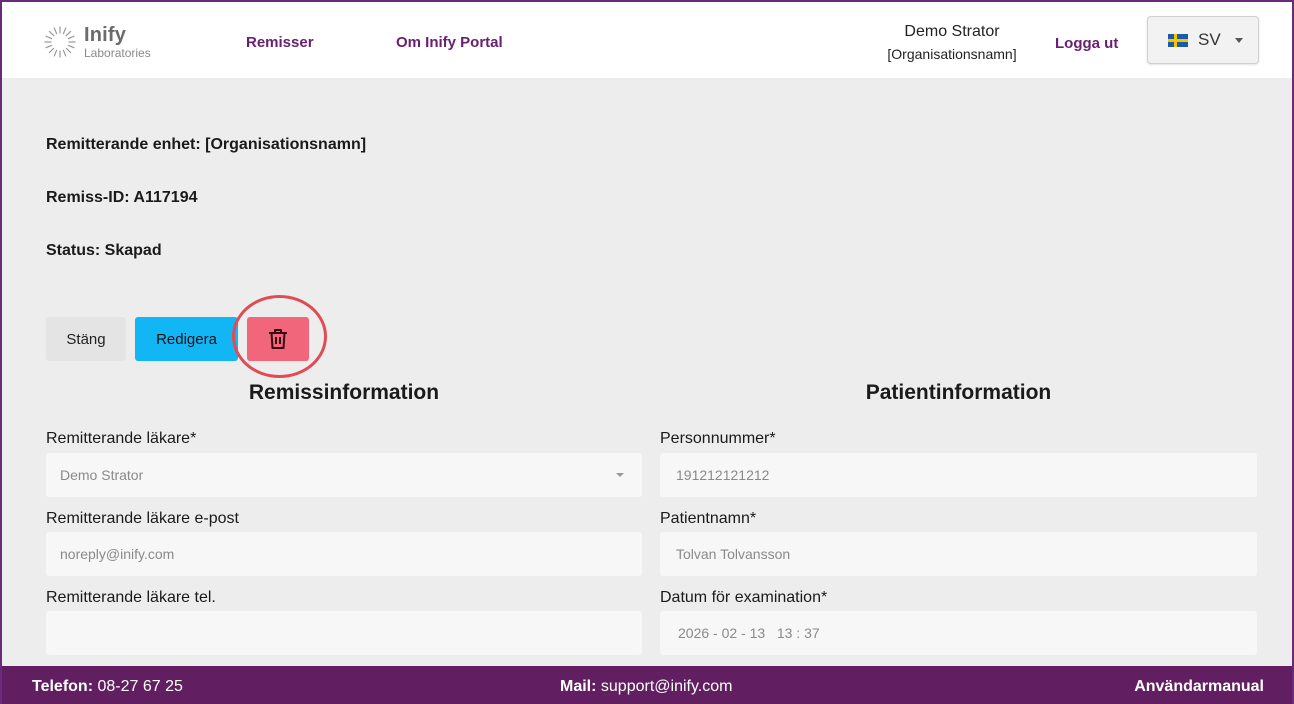 Image resolution: width=1294 pixels, height=704 pixels. What do you see at coordinates (1086, 43) in the screenshot?
I see `logout-link: Logga ut` at bounding box center [1086, 43].